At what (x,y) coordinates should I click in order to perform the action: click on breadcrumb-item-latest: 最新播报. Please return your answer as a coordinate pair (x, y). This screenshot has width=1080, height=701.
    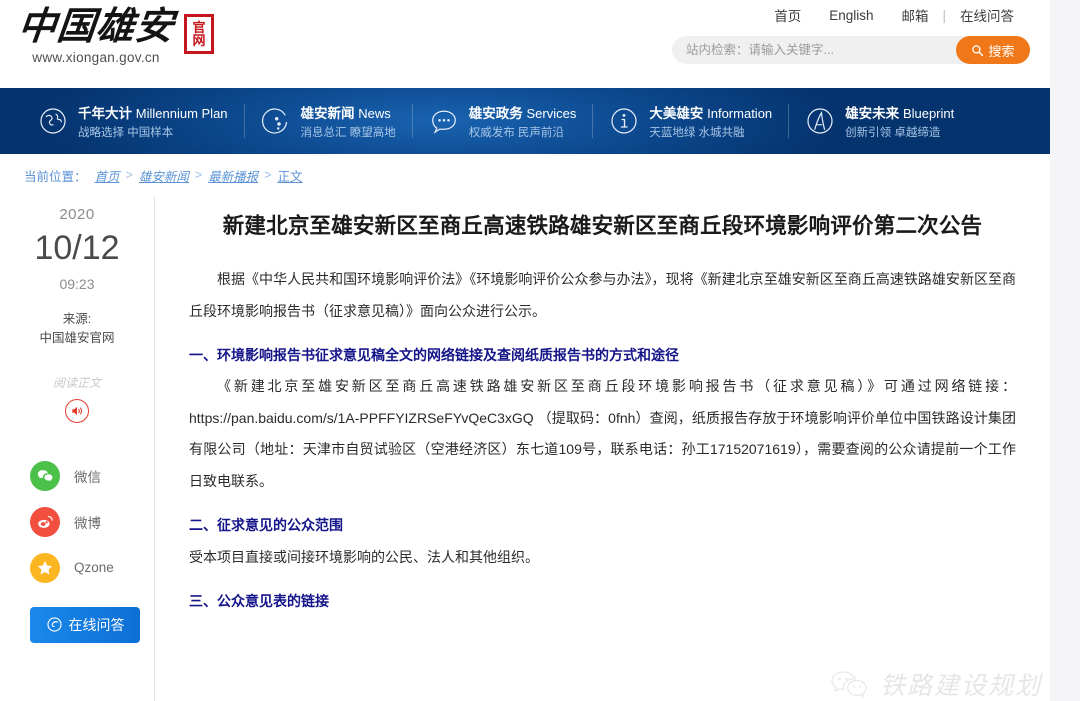
    Looking at the image, I should click on (233, 175).